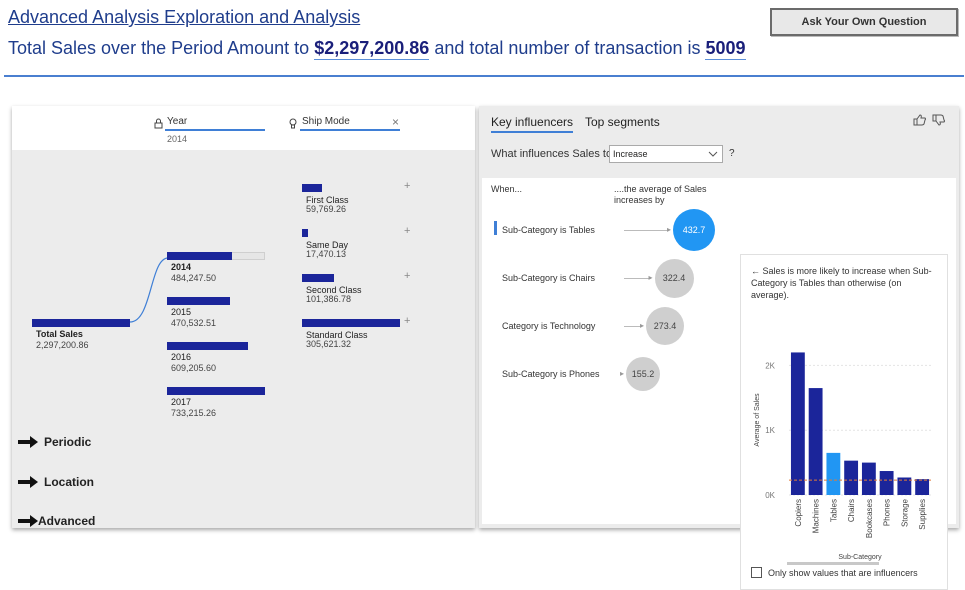 The image size is (965, 590). I want to click on influencer-label: Category is Technology, so click(549, 326).